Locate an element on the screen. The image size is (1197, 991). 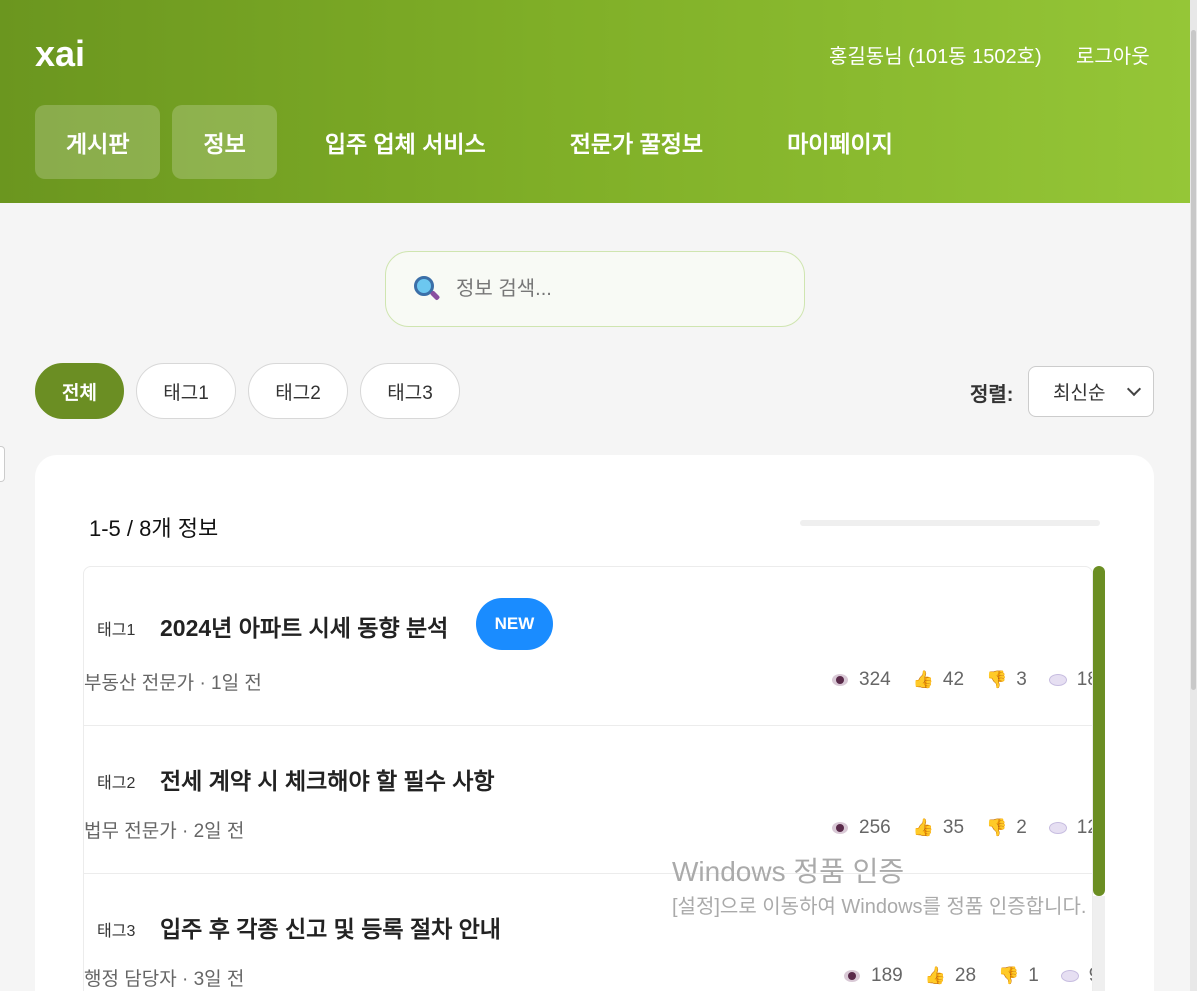
sort-select-value: 최신순 is located at coordinates (1079, 393).